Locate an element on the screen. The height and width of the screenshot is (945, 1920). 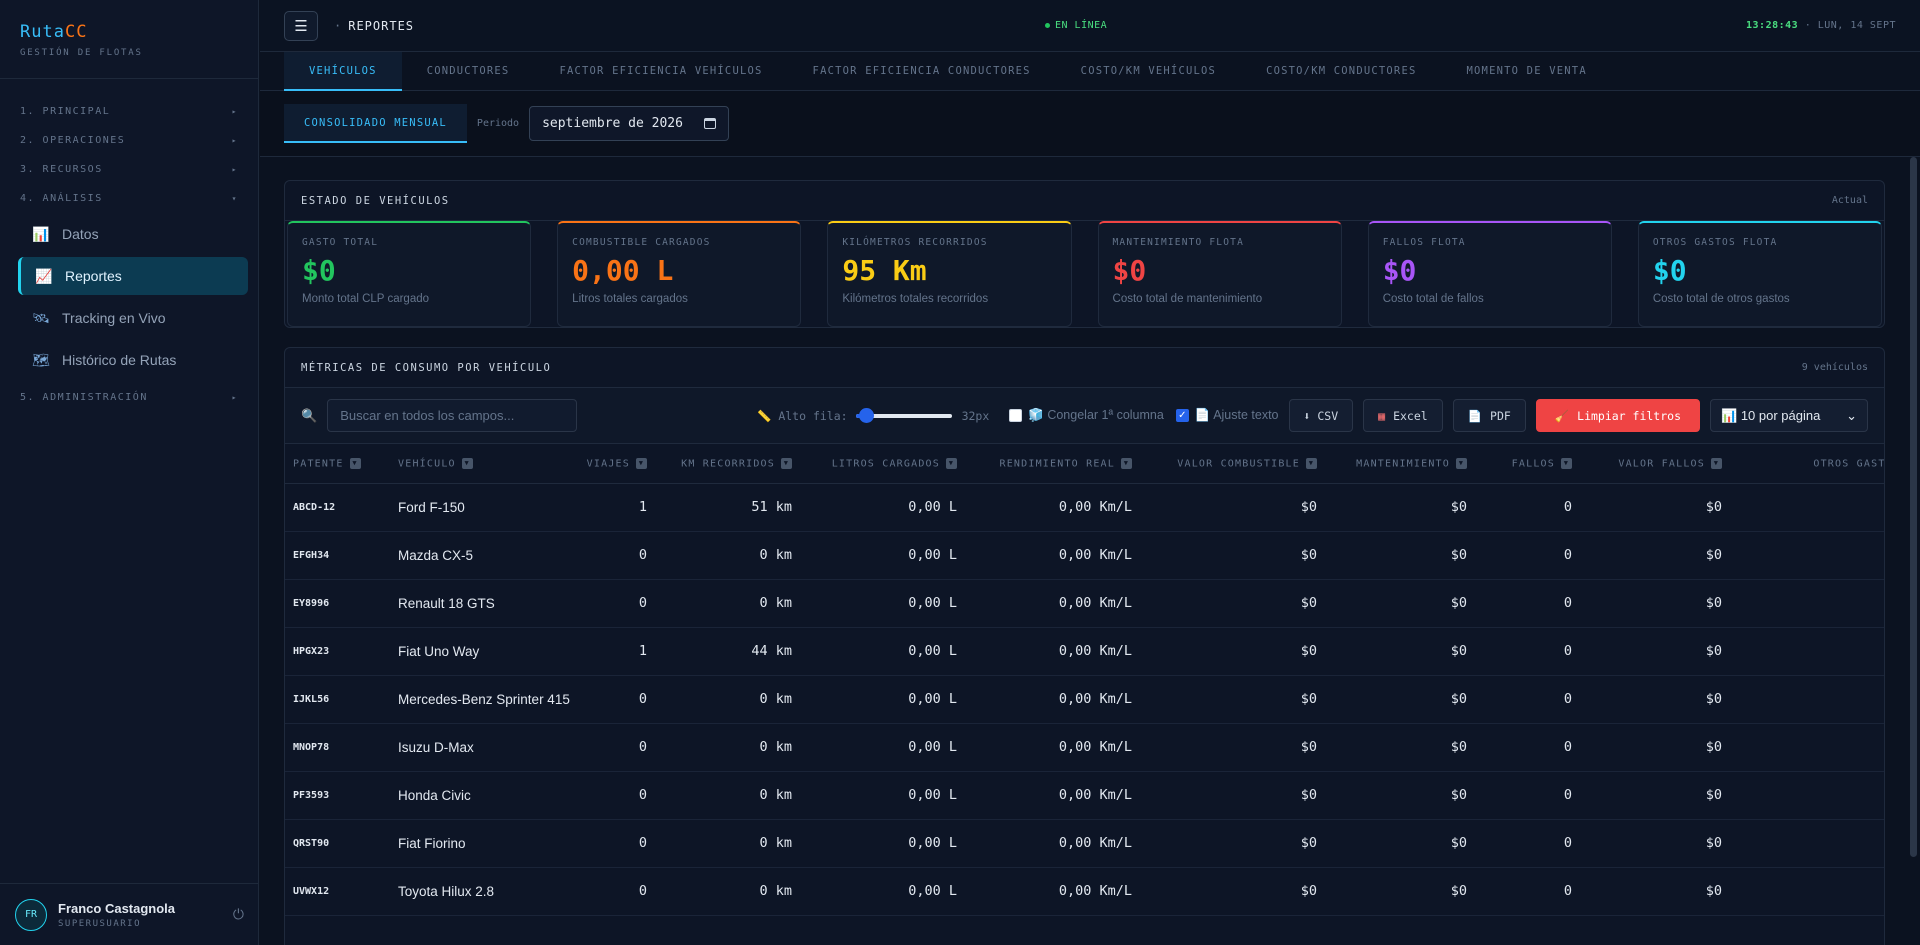
export-excel-button: ▦ Excel is located at coordinates (1403, 415).